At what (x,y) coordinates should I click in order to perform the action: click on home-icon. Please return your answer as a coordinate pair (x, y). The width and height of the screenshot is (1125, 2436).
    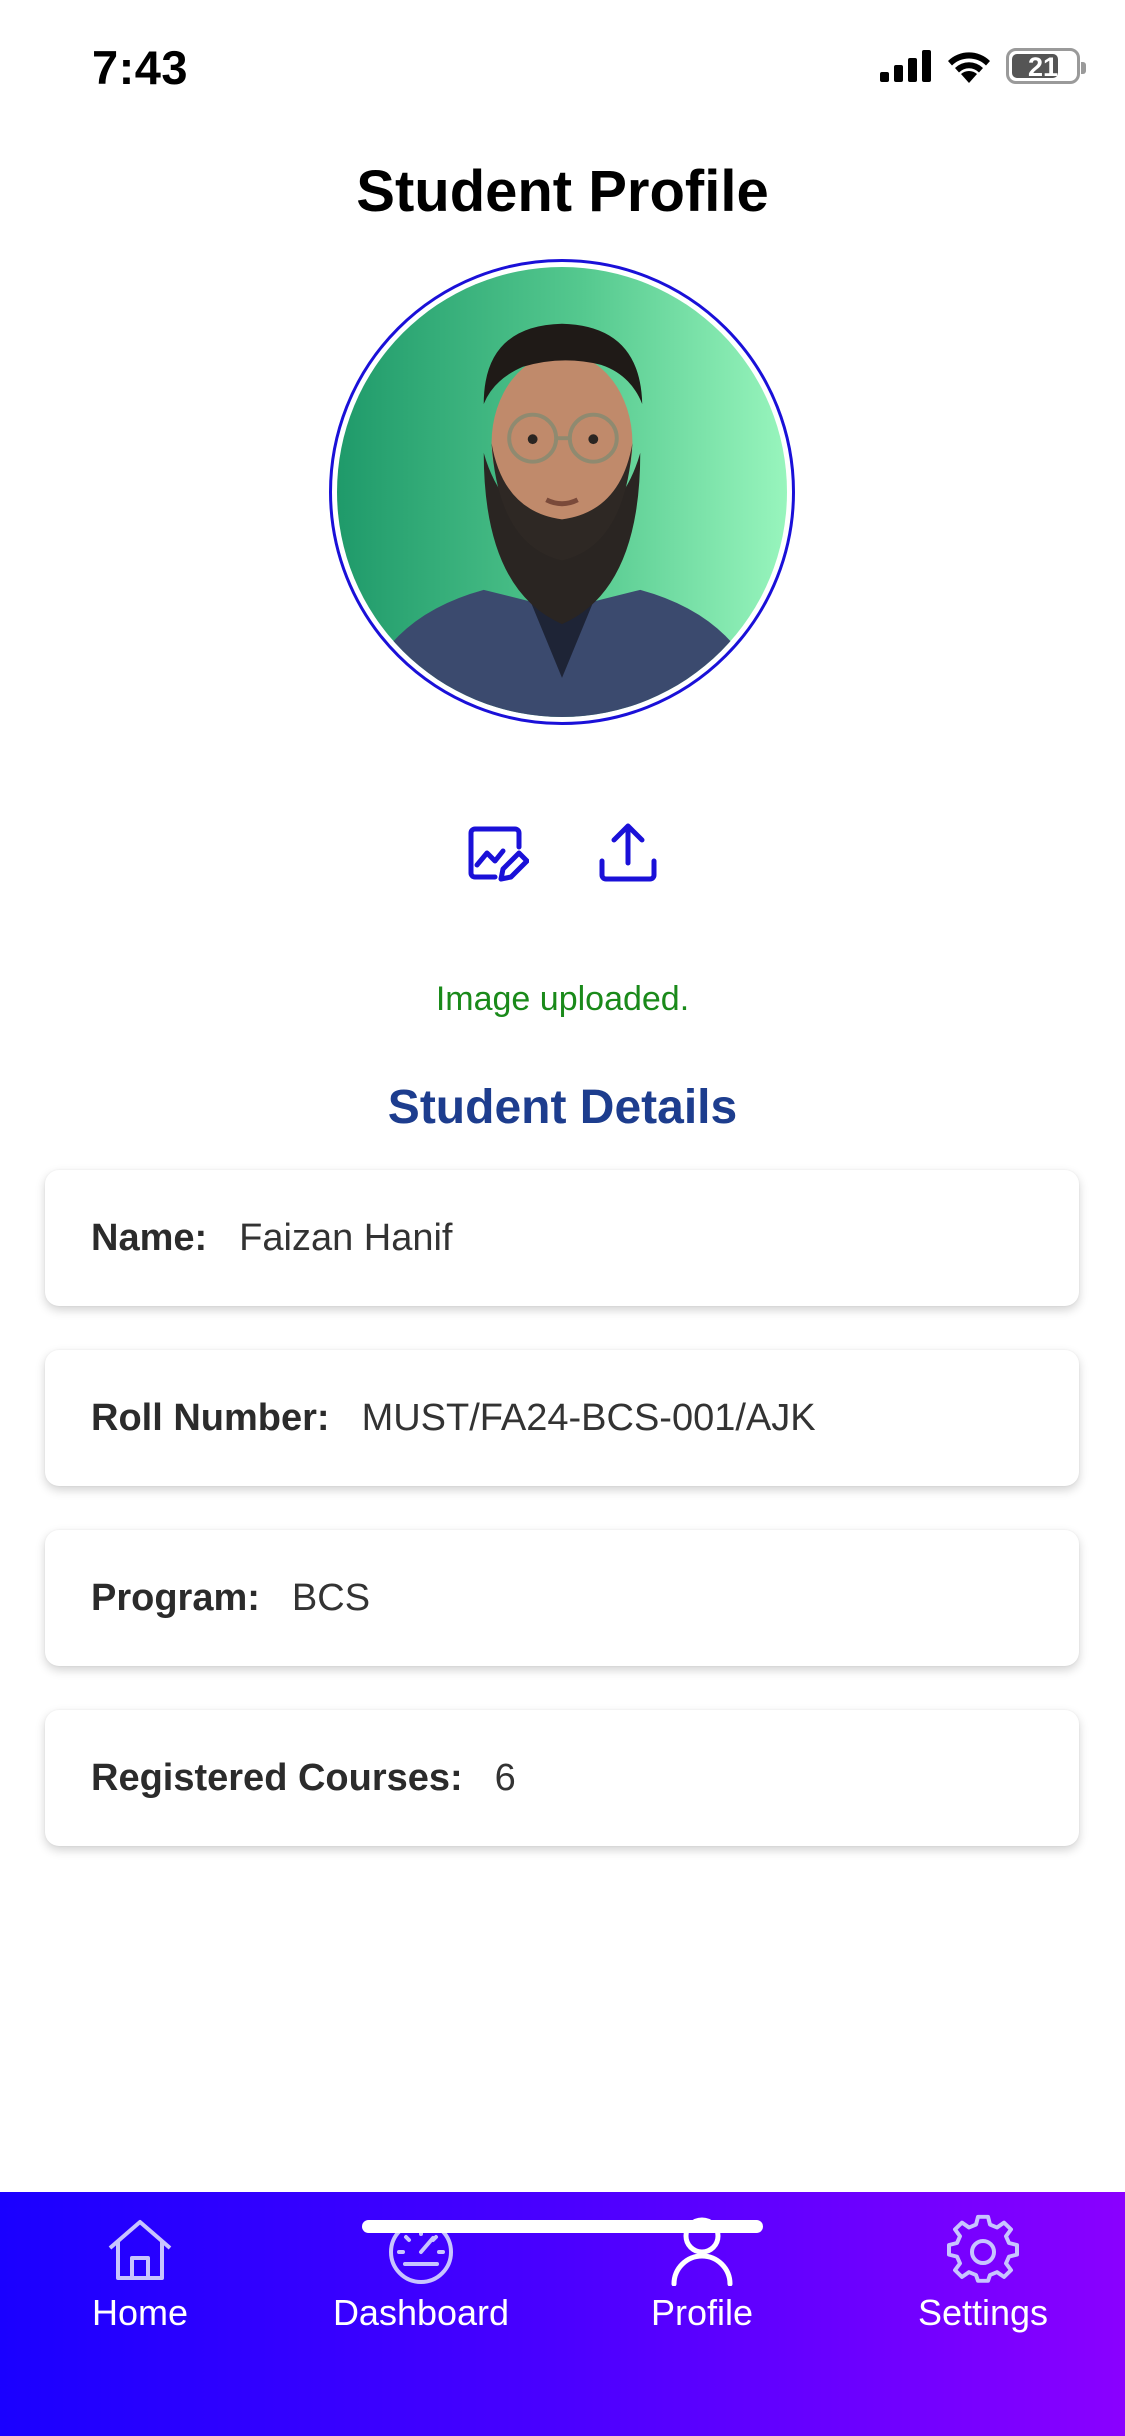
    Looking at the image, I should click on (140, 2250).